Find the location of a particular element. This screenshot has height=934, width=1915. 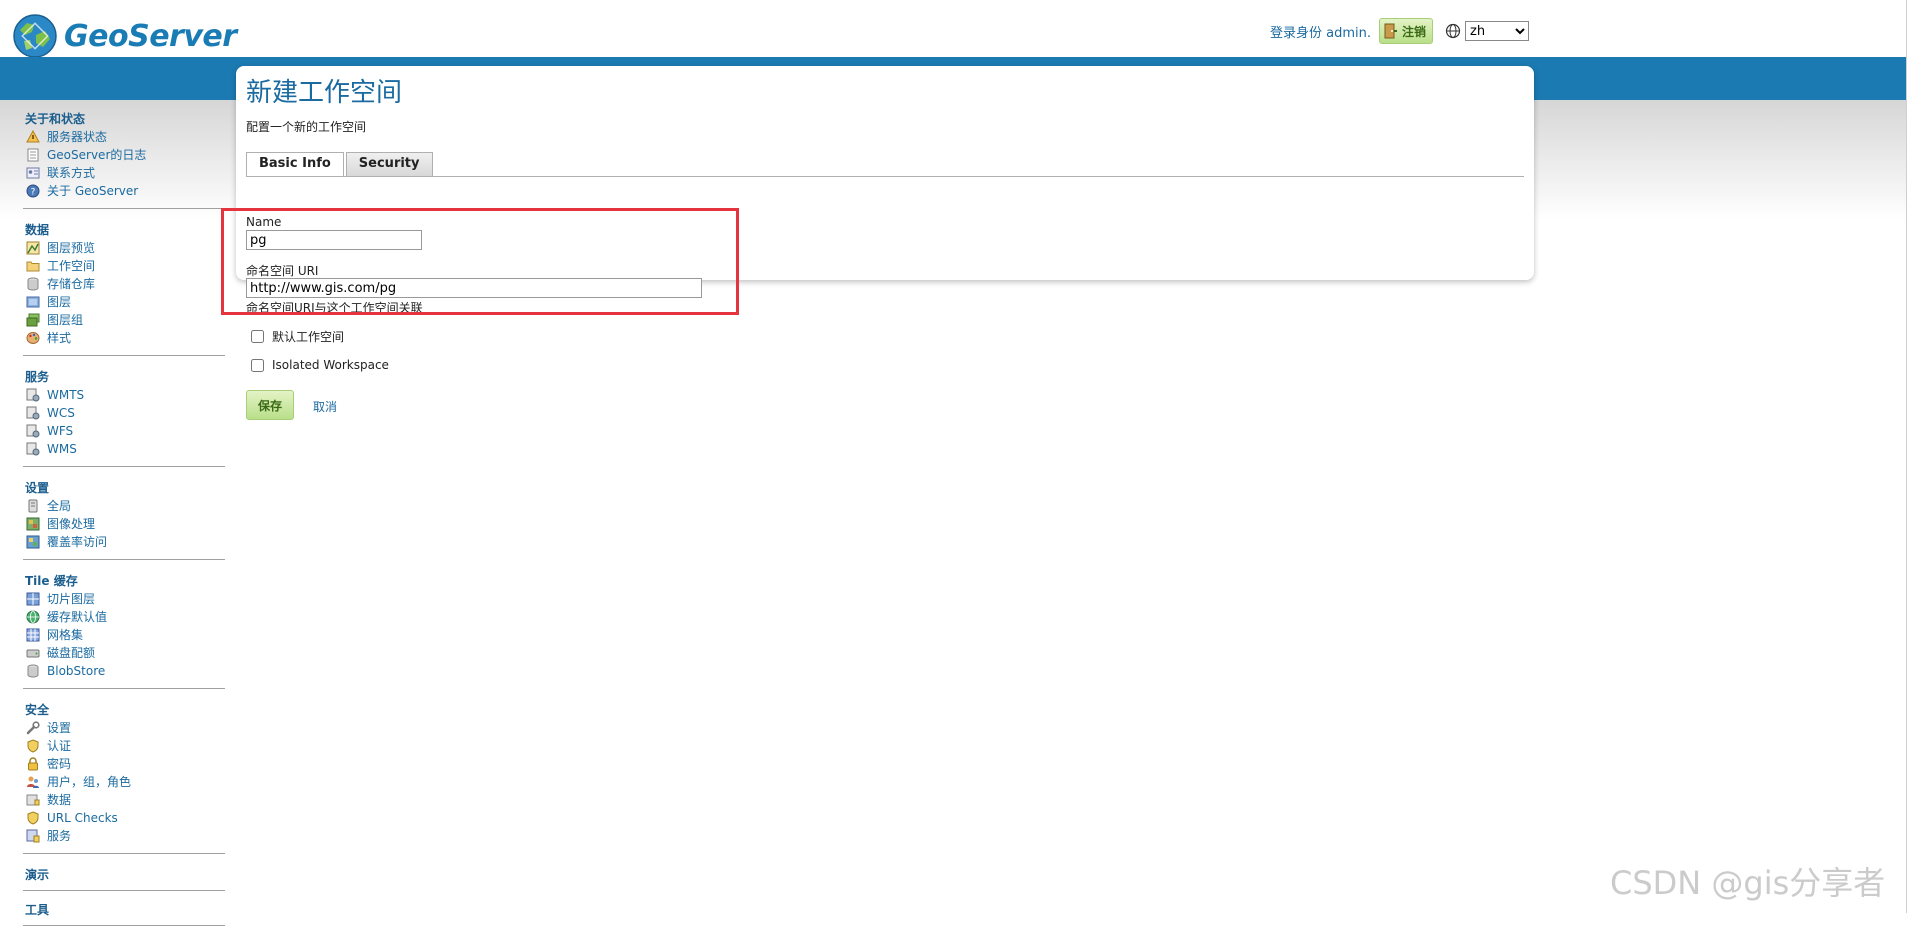

sidebar-item: WCS is located at coordinates (125, 413).